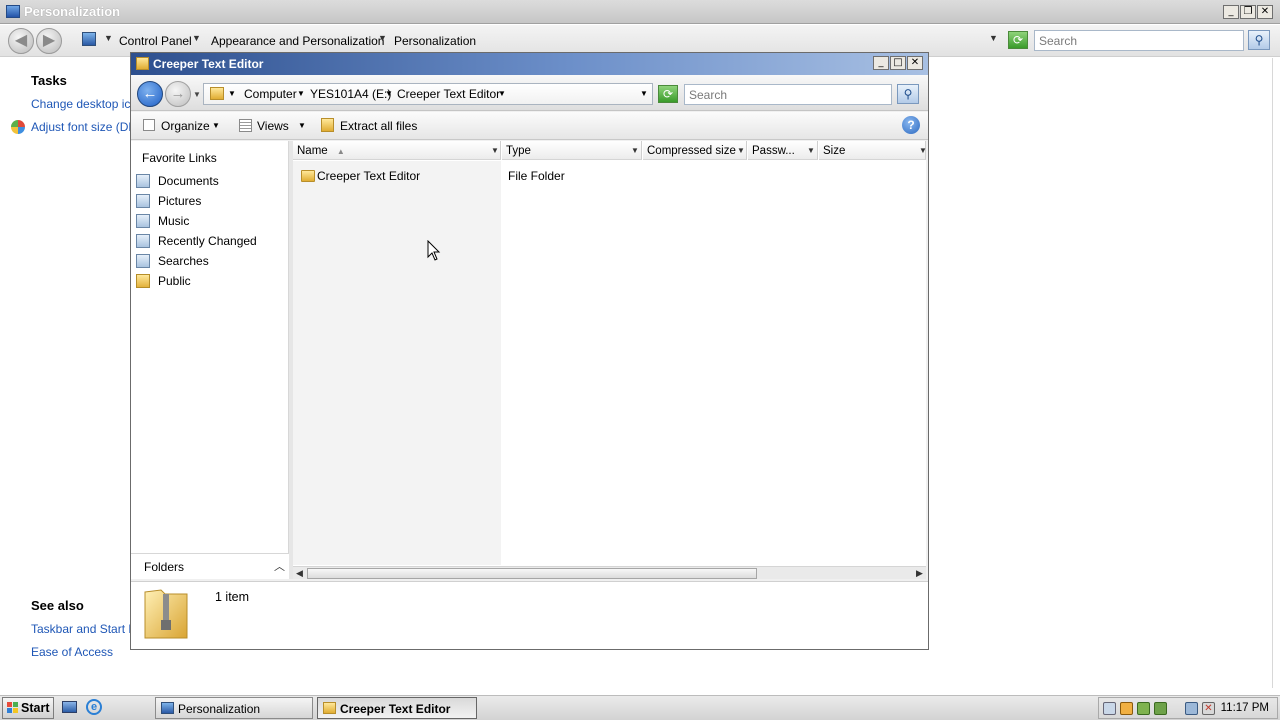  What do you see at coordinates (1231, 12) in the screenshot?
I see `minimize-button: _` at bounding box center [1231, 12].